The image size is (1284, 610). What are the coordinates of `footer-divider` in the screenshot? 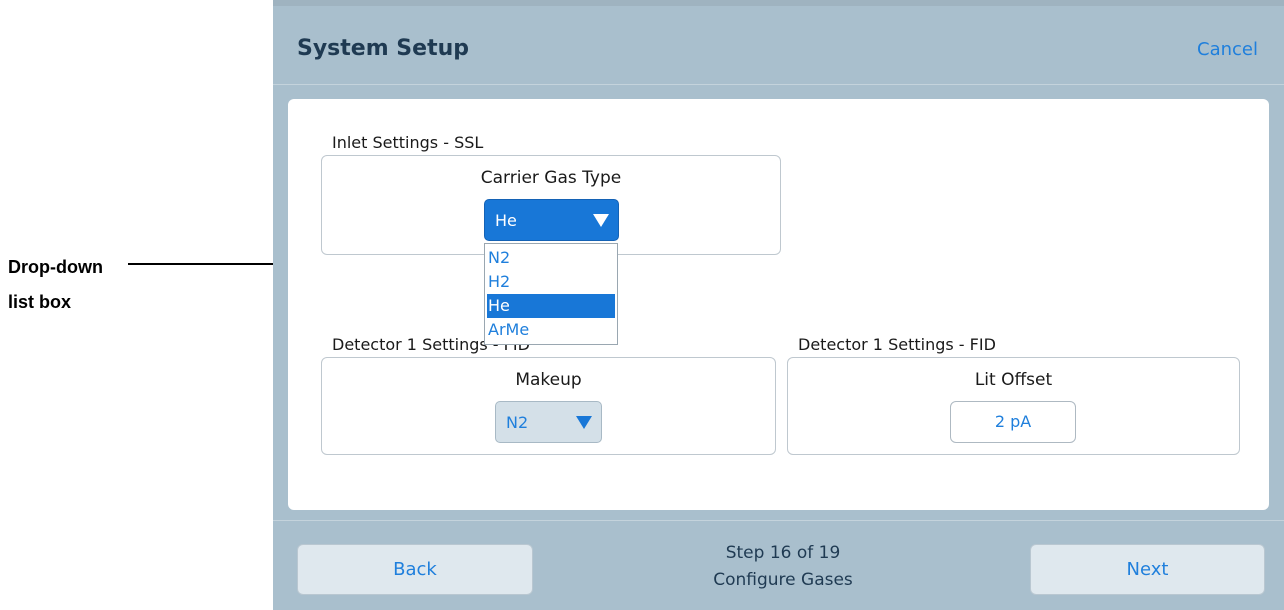 It's located at (778, 520).